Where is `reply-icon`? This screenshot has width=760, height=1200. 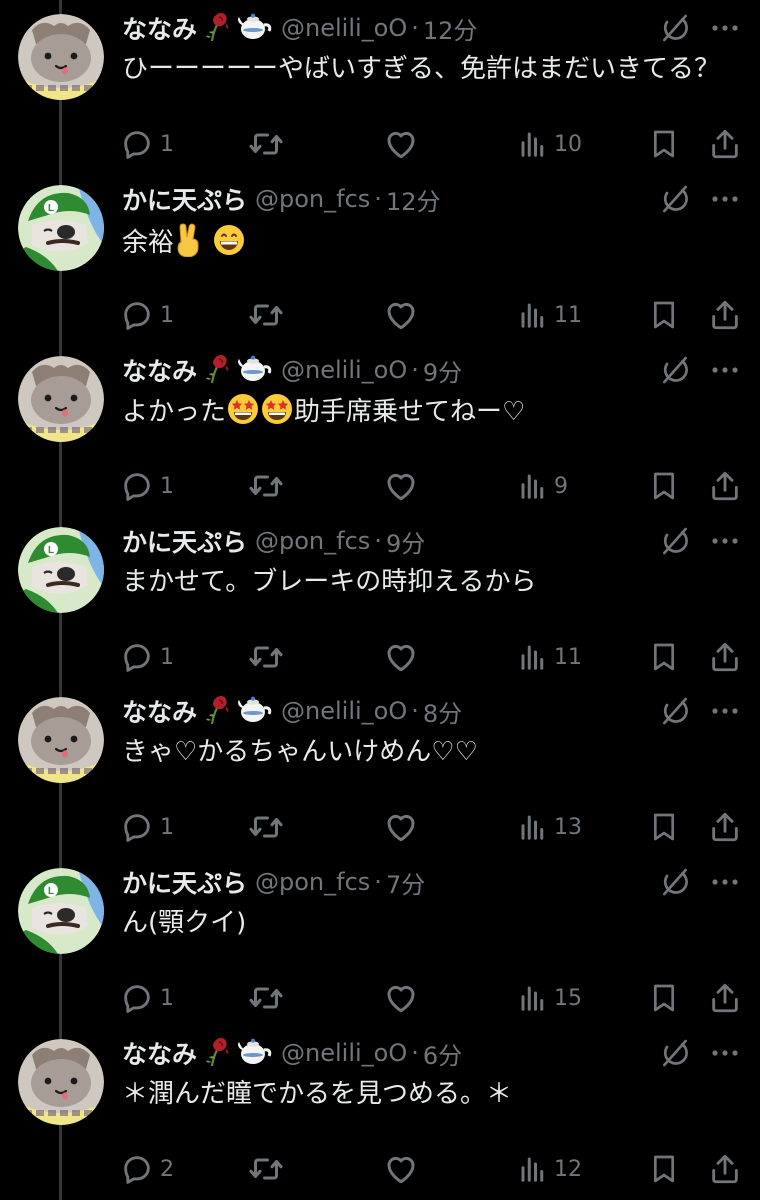
reply-icon is located at coordinates (137, 315).